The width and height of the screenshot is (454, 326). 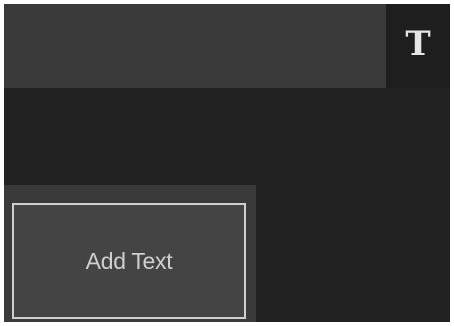 I want to click on add-text-label: Add Text, so click(x=129, y=260).